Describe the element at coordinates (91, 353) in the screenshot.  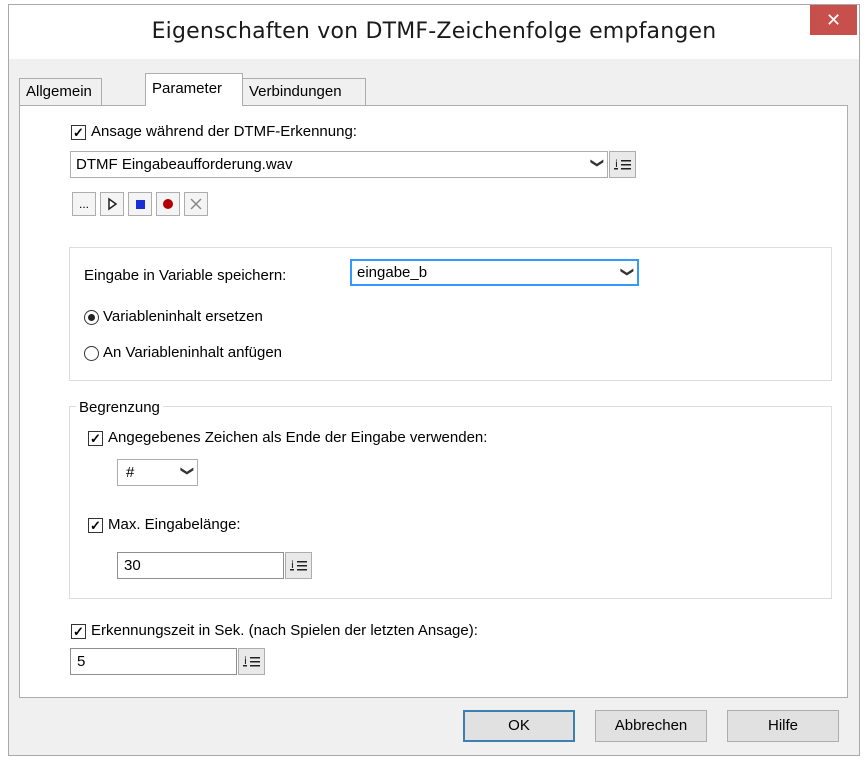
I see `radio-append` at that location.